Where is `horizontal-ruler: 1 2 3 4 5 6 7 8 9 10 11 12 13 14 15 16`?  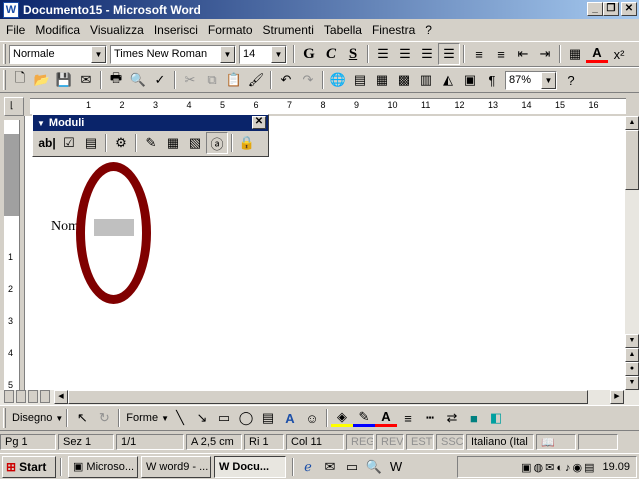
horizontal-ruler: 1 2 3 4 5 6 7 8 9 10 11 12 13 14 15 16 is located at coordinates (328, 106).